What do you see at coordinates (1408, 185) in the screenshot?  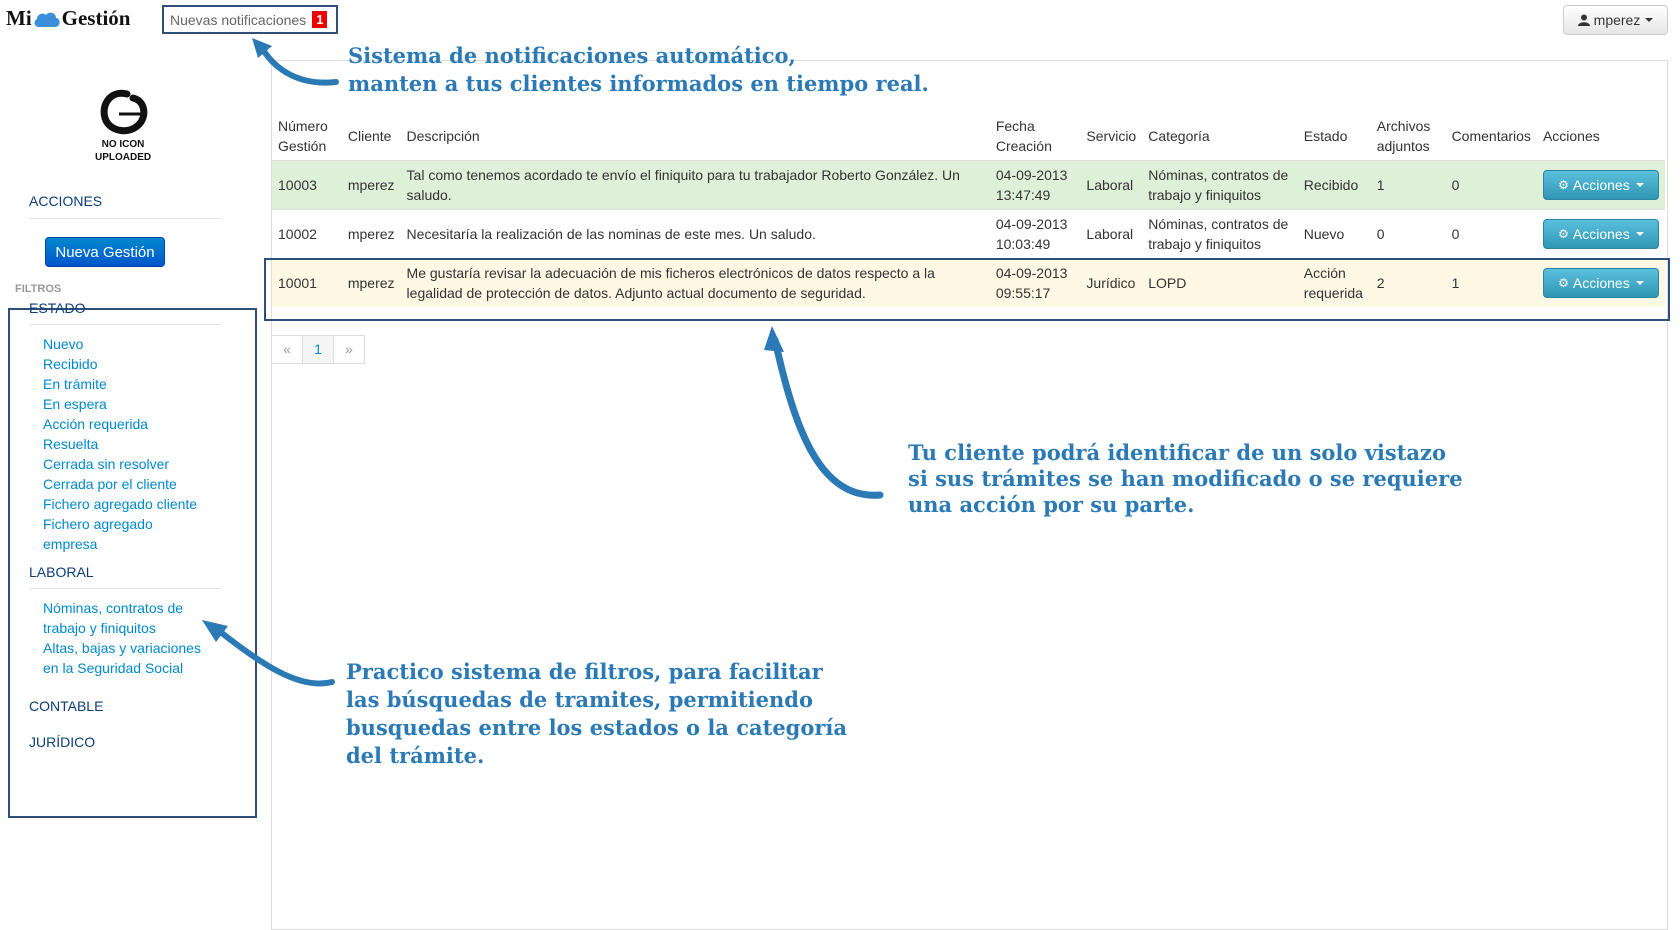 I see `cell-archivos: 1` at bounding box center [1408, 185].